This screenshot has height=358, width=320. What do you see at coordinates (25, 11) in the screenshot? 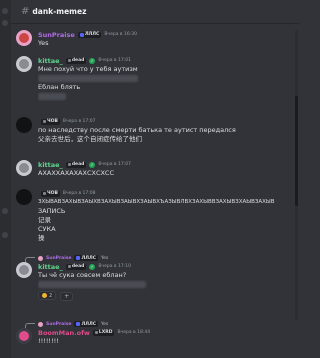
I see `hash-icon: #` at bounding box center [25, 11].